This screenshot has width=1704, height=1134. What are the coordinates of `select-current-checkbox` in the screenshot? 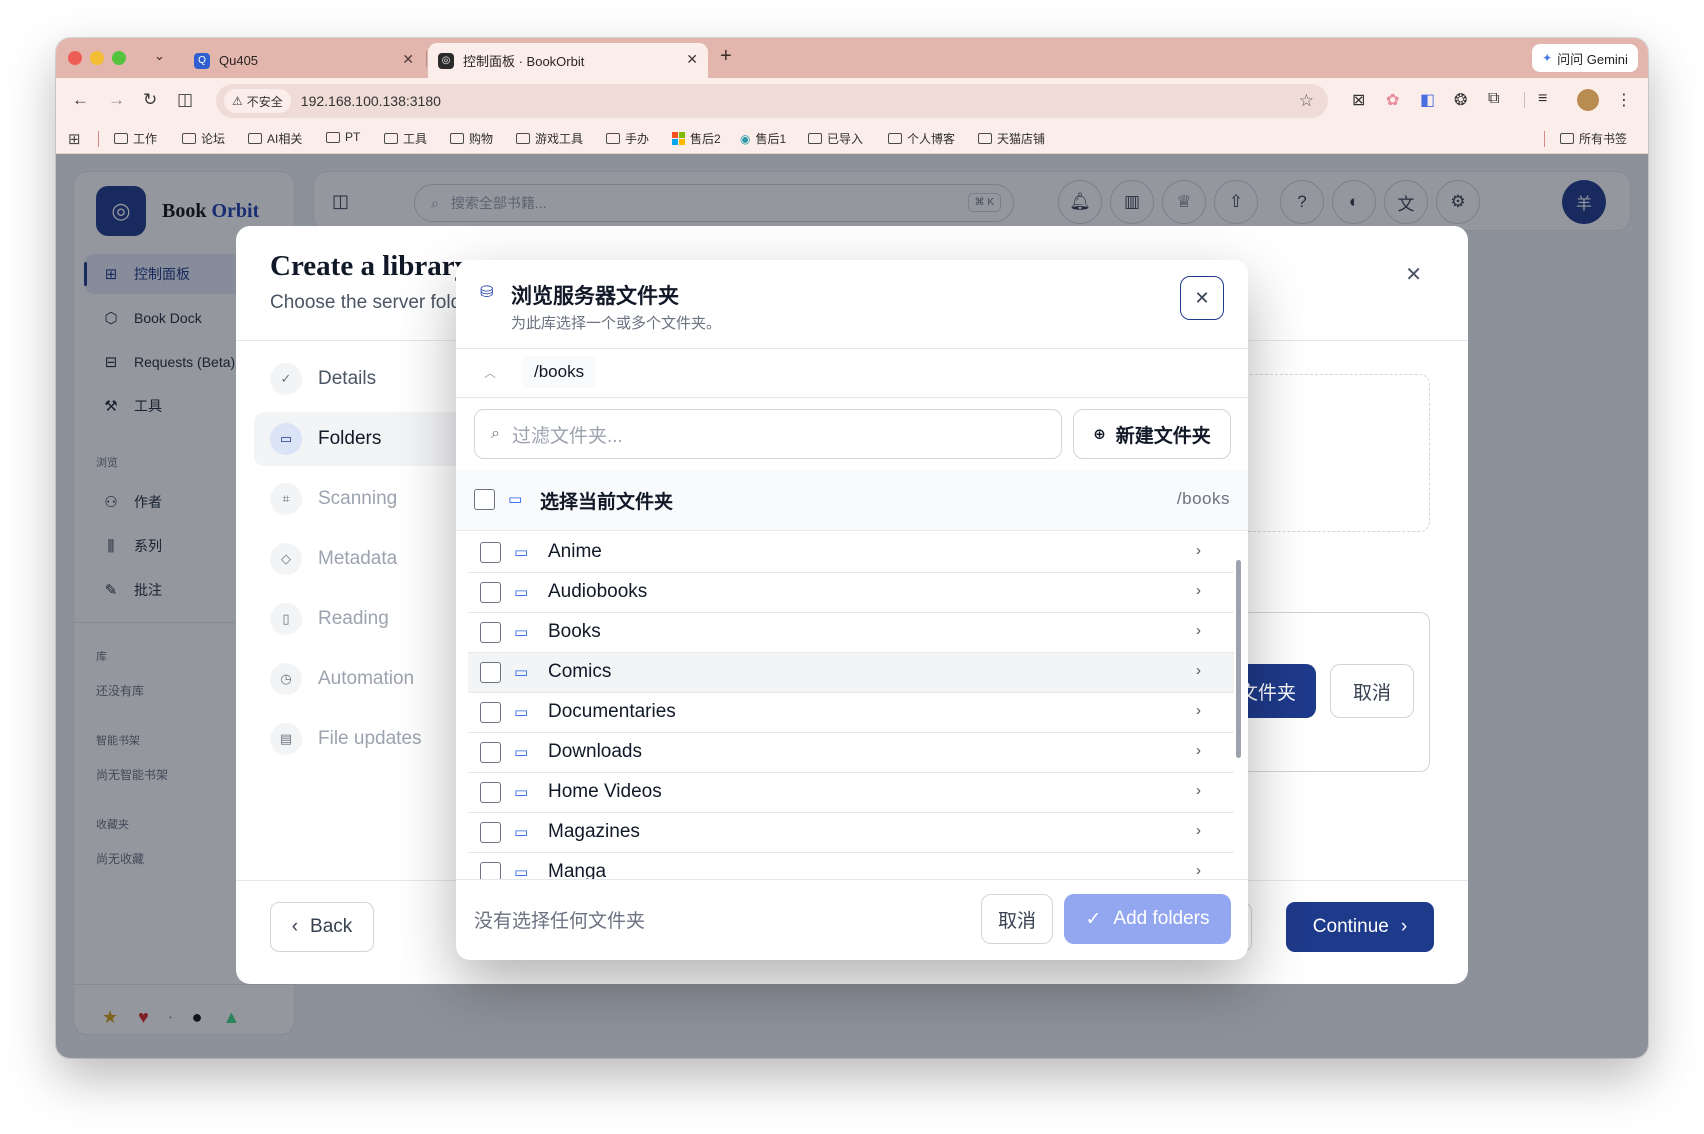 It's located at (484, 499).